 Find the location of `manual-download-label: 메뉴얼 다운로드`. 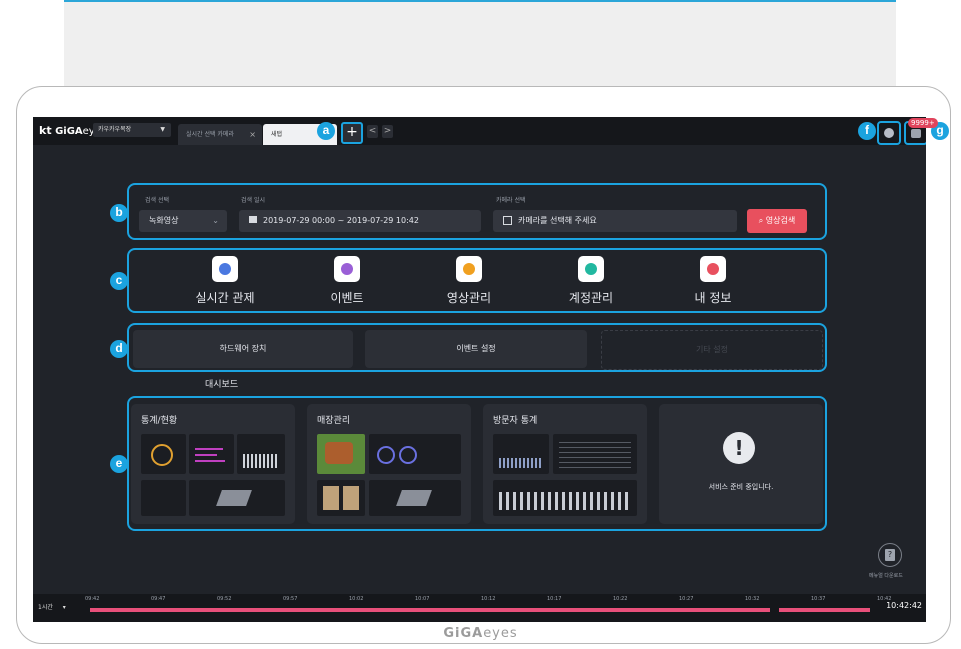

manual-download-label: 메뉴얼 다운로드 is located at coordinates (886, 576).